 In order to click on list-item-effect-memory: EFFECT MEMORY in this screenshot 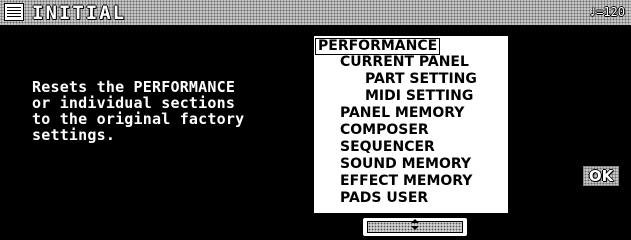, I will do `click(406, 181)`.